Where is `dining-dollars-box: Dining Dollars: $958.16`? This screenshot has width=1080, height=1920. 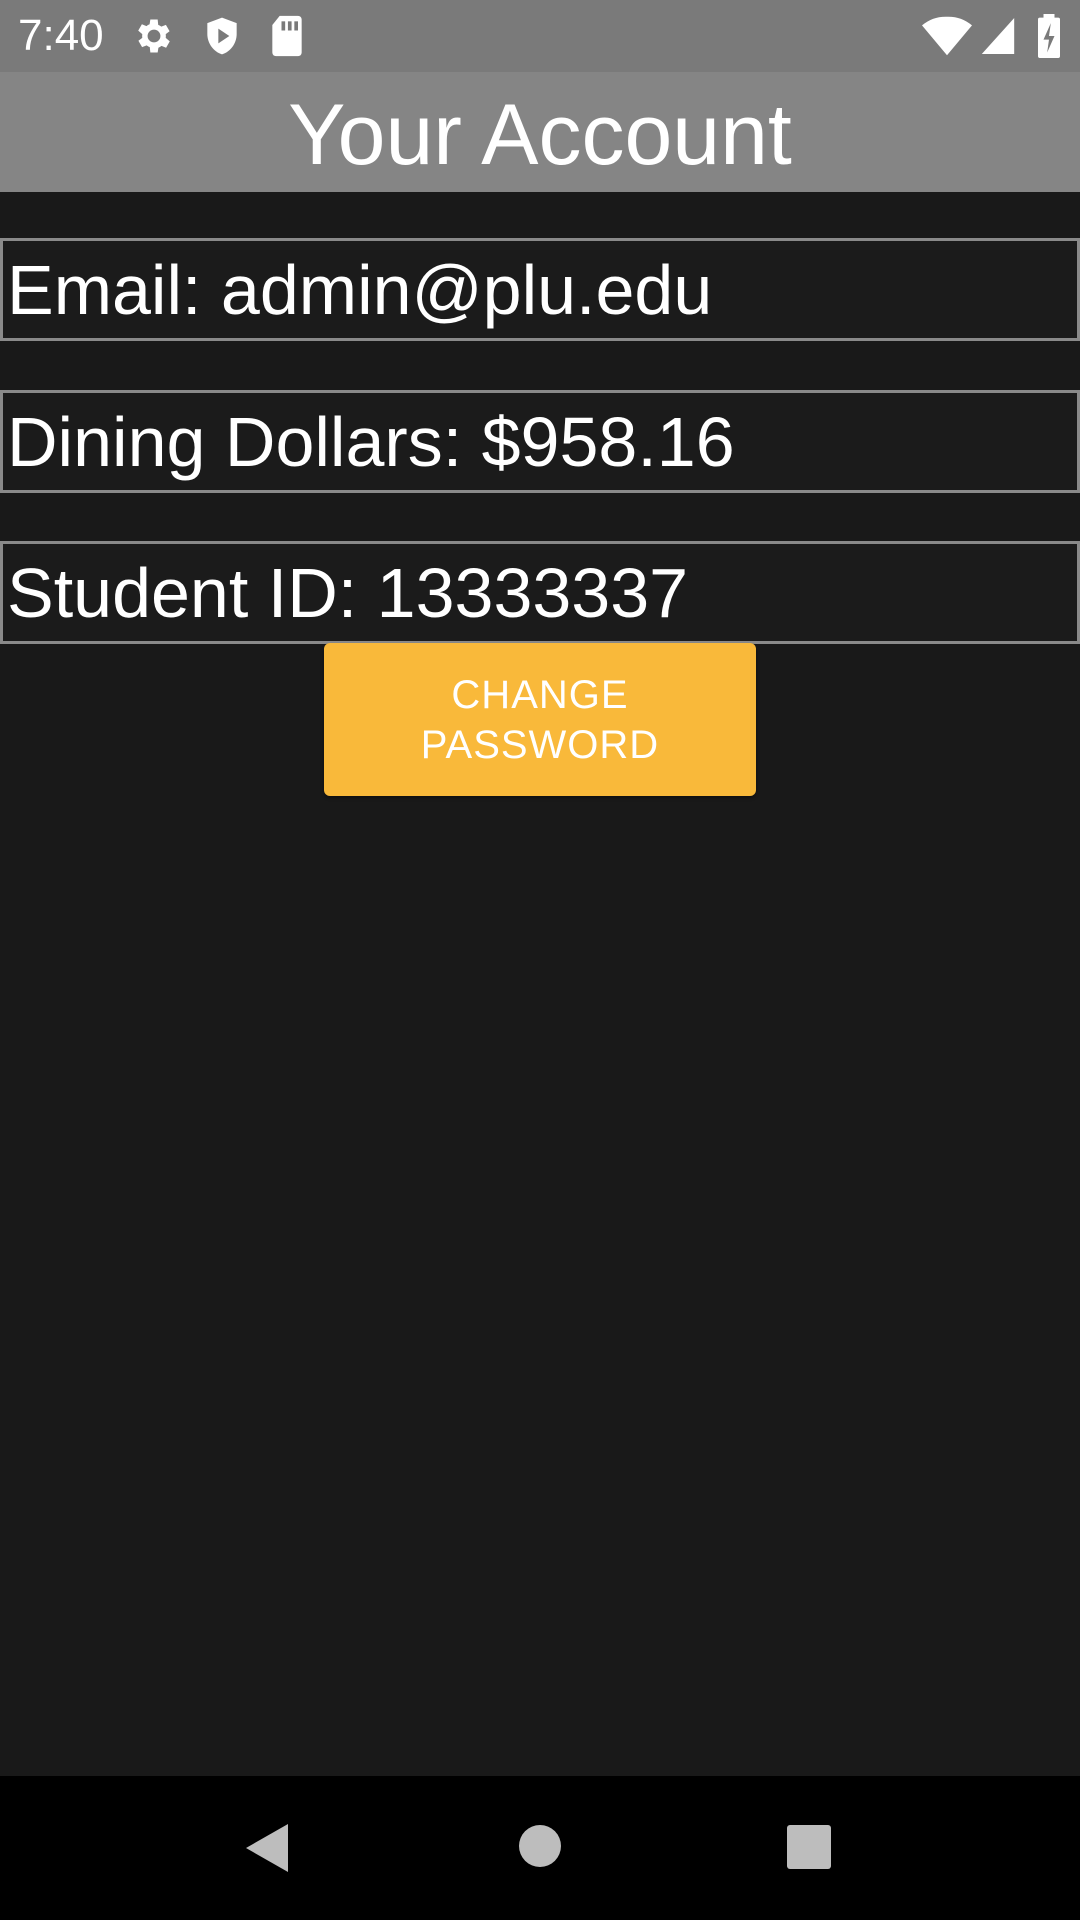
dining-dollars-box: Dining Dollars: $958.16 is located at coordinates (540, 441).